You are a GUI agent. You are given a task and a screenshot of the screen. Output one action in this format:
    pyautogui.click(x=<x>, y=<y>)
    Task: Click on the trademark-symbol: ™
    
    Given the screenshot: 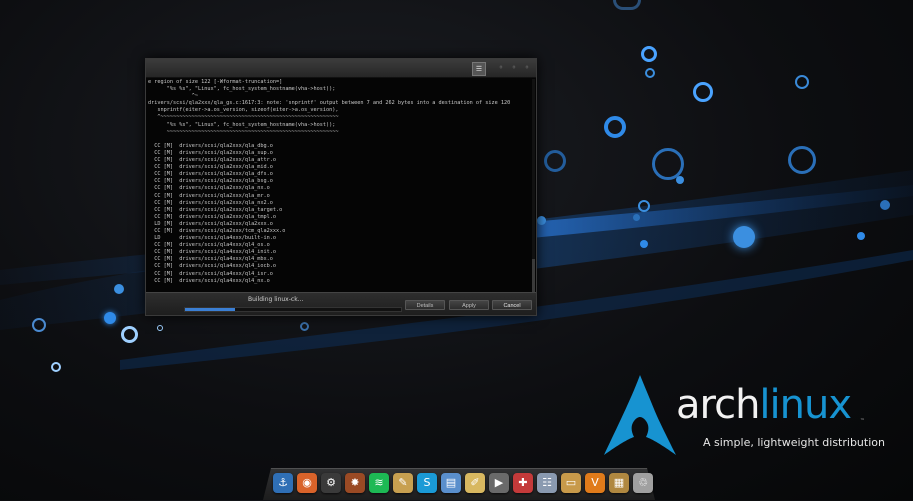 What is the action you would take?
    pyautogui.click(x=862, y=421)
    